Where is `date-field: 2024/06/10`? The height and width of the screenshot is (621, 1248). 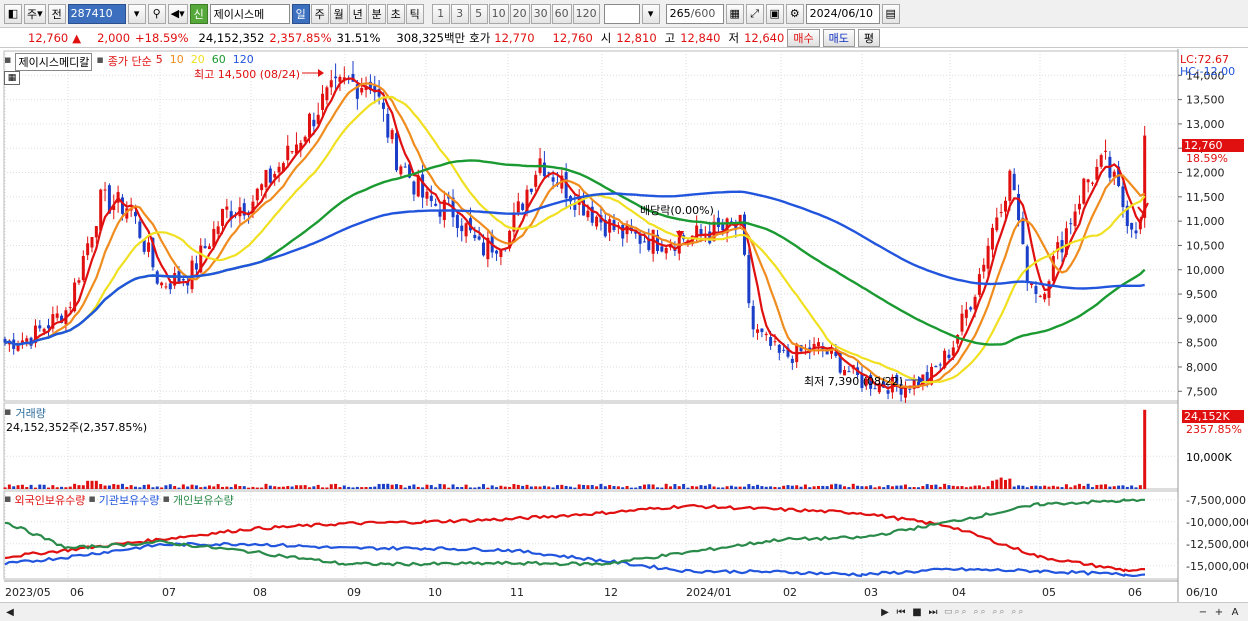 date-field: 2024/06/10 is located at coordinates (842, 13).